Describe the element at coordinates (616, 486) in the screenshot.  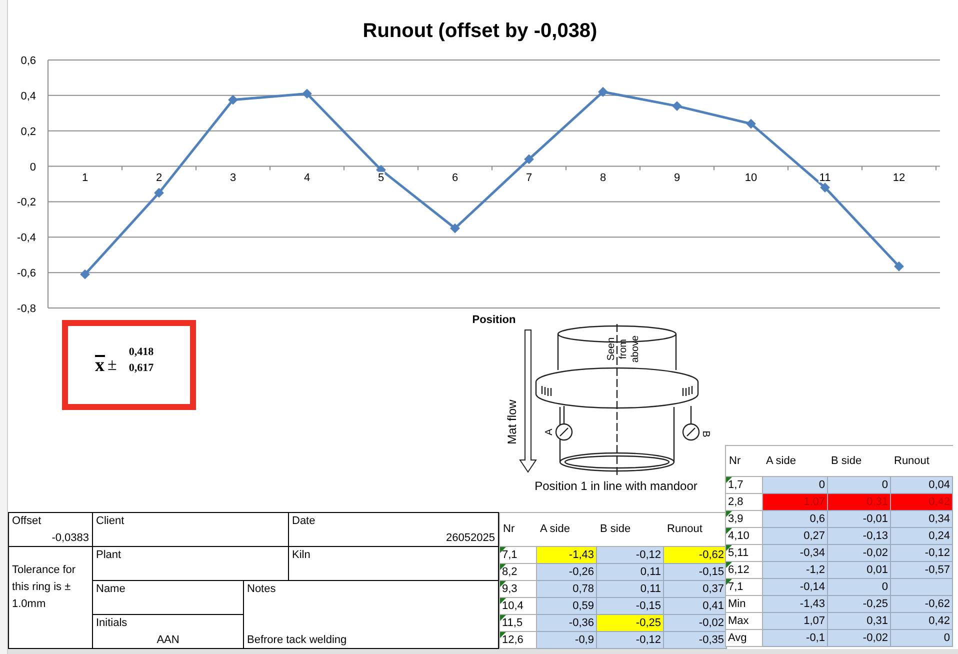
I see `diagram-caption: Position 1 in line with mandoor` at that location.